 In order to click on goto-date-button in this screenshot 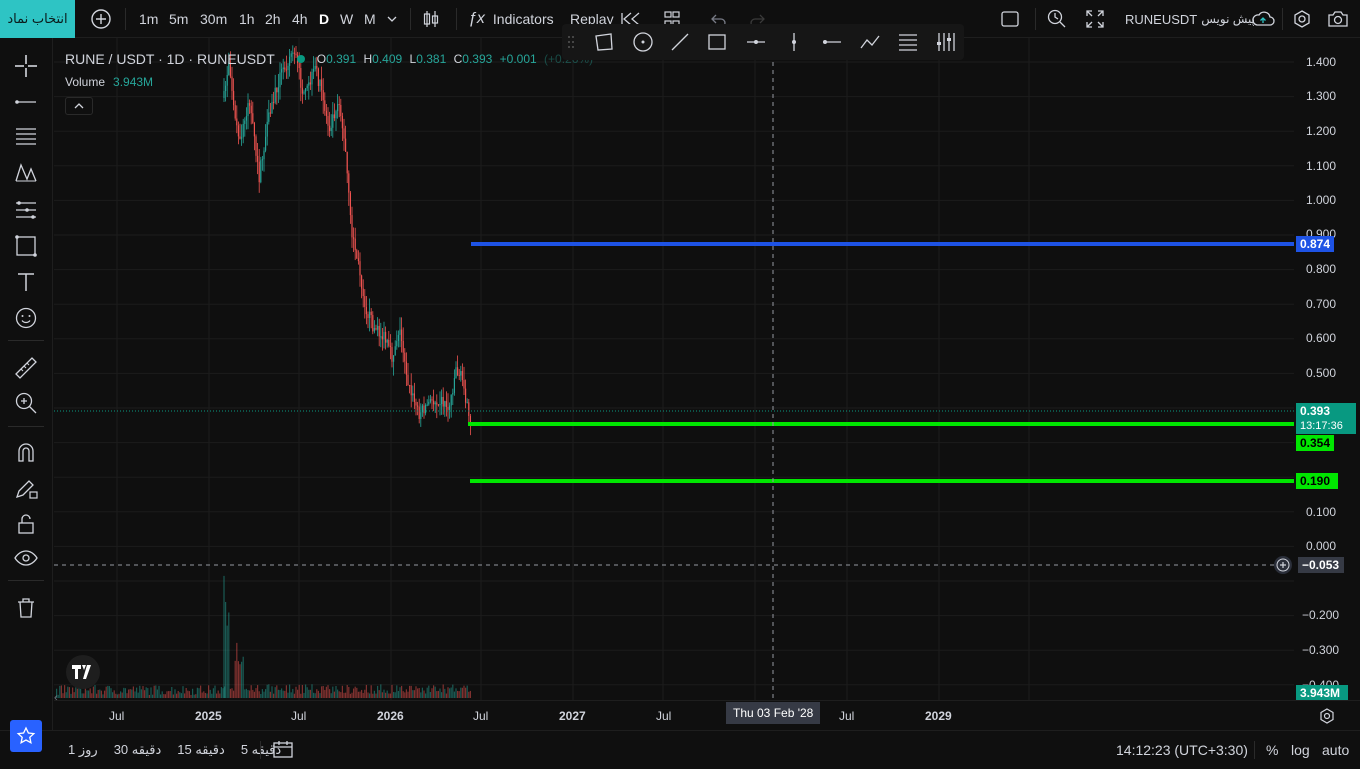, I will do `click(283, 749)`.